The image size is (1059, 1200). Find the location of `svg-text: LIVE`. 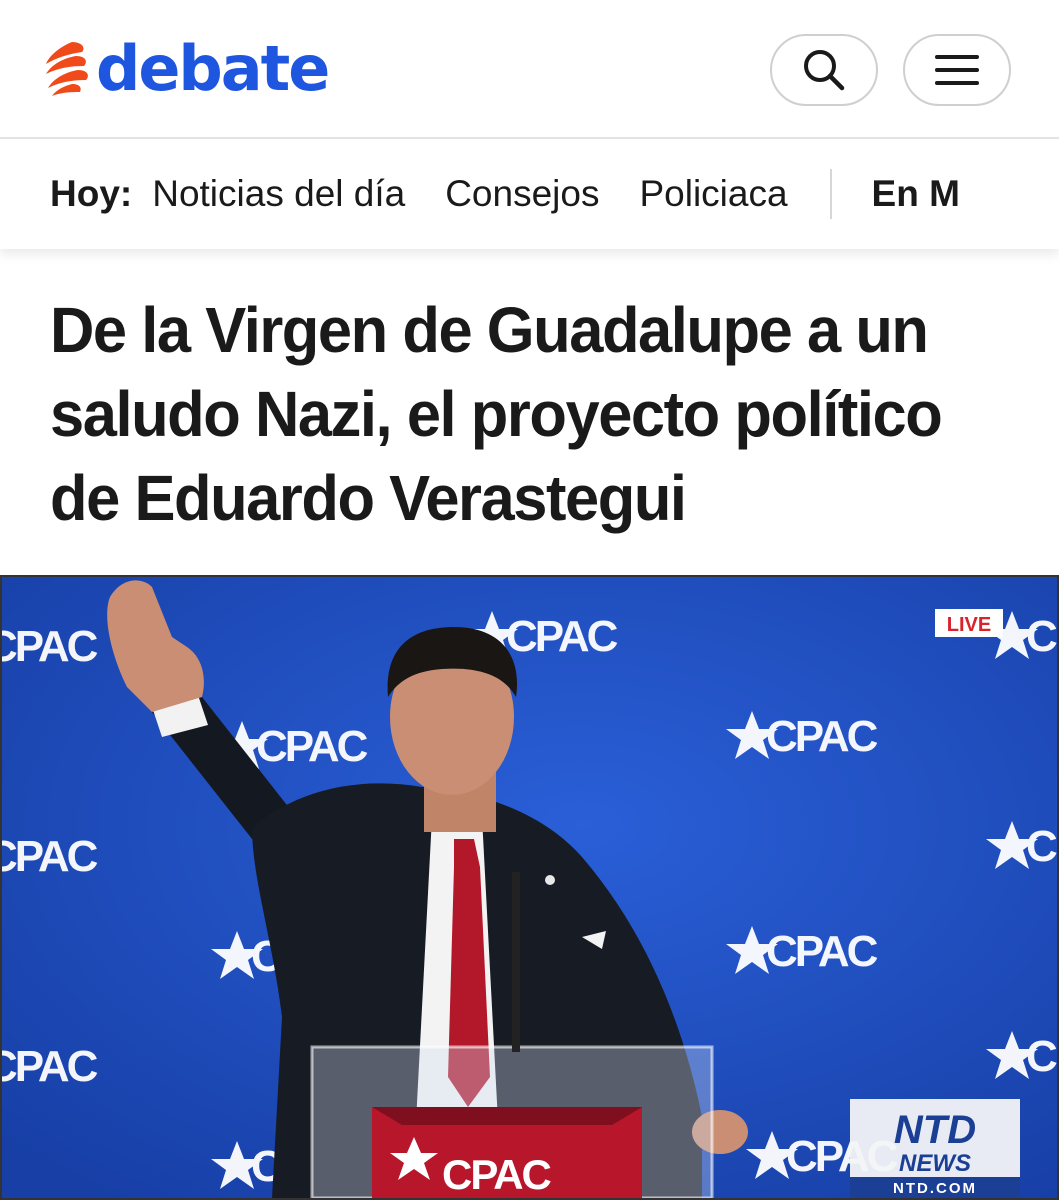

svg-text: LIVE is located at coordinates (969, 625).